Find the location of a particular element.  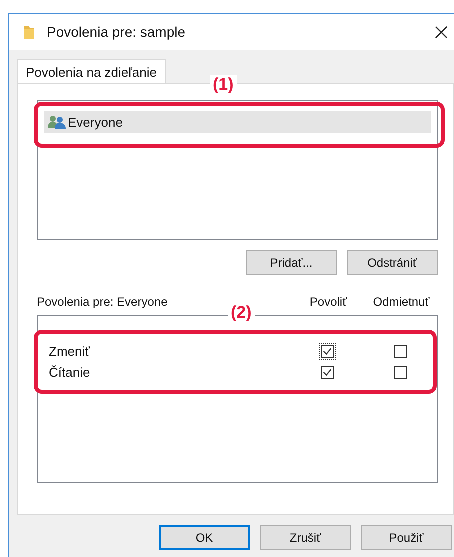

dialog-button: Použiť is located at coordinates (406, 537).